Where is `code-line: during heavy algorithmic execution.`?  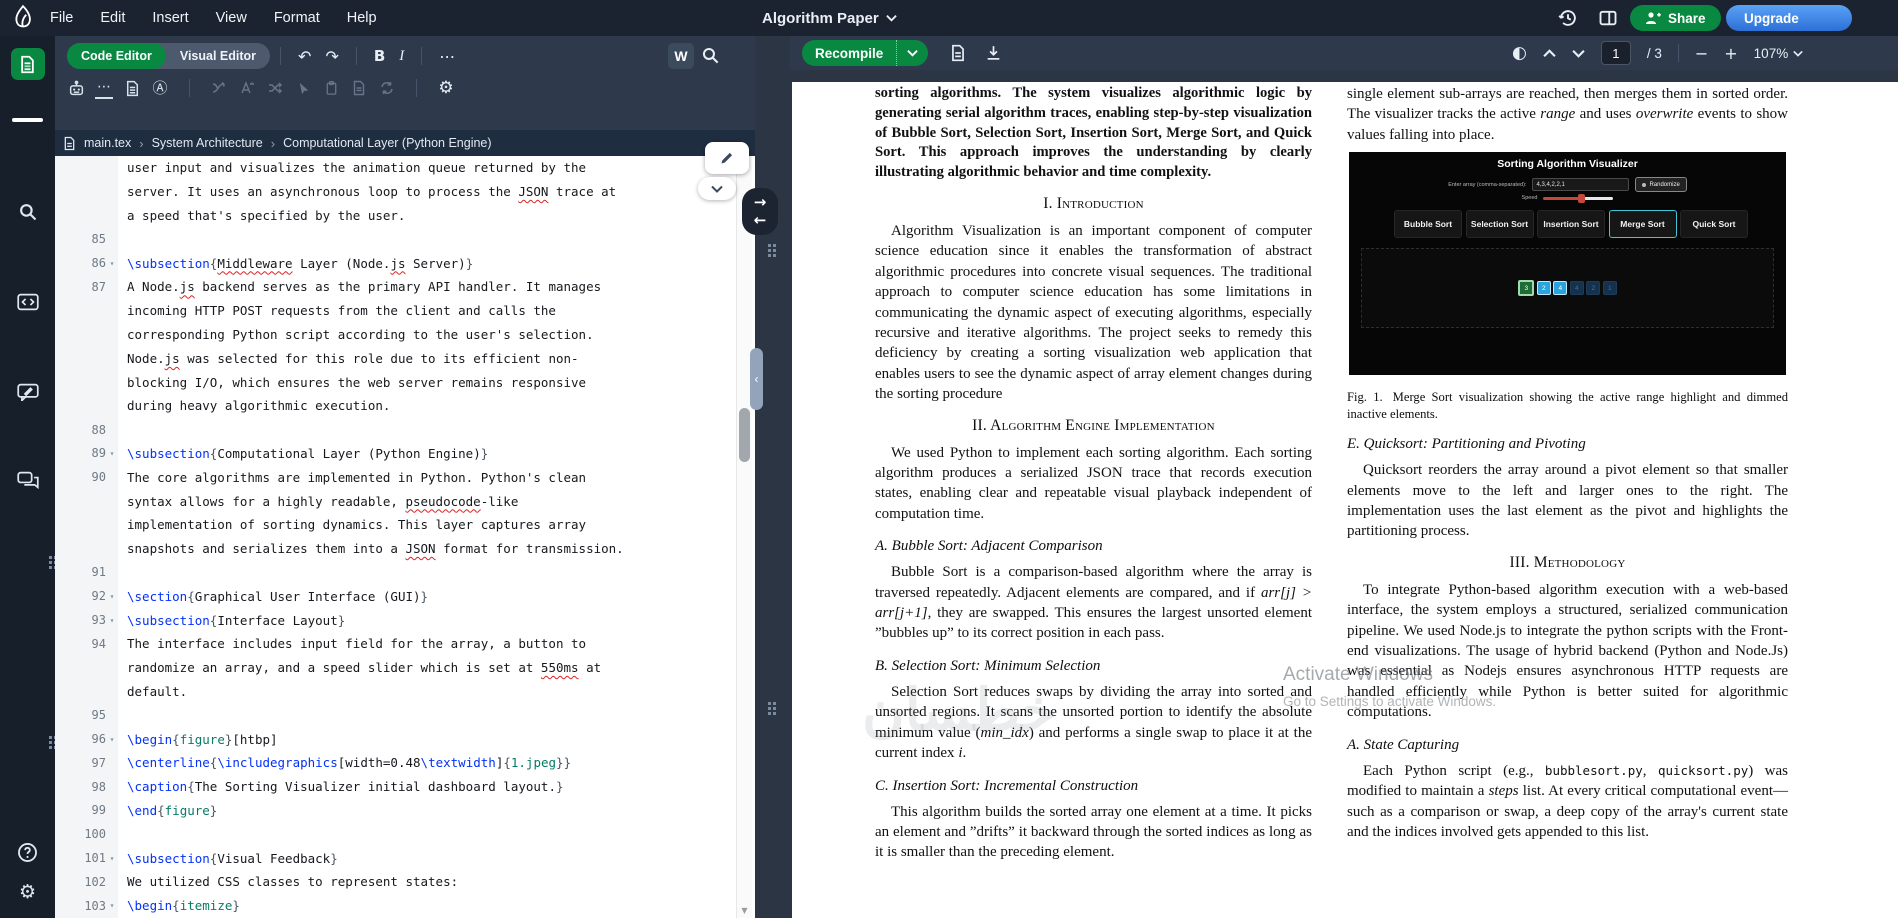 code-line: during heavy algorithmic execution. is located at coordinates (405, 405).